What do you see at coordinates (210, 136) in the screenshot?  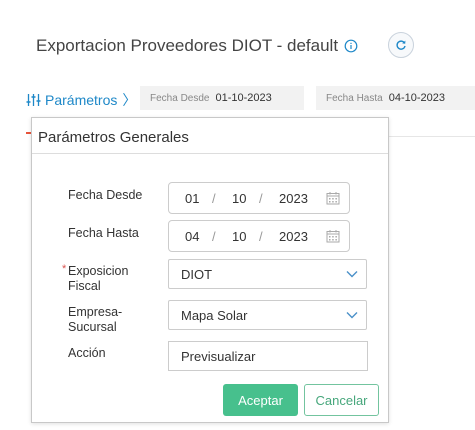 I see `popover-header: Parámetros Generales` at bounding box center [210, 136].